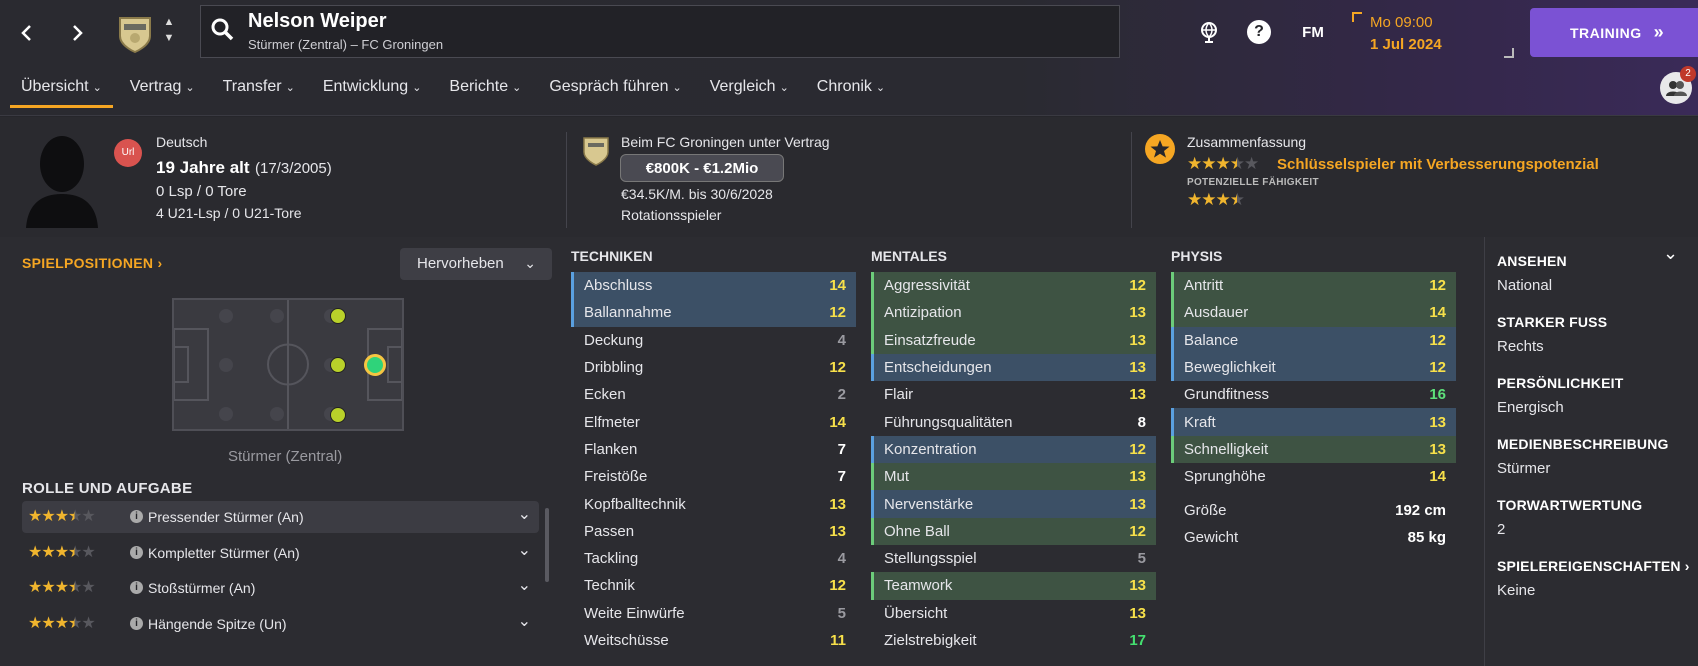  I want to click on attribute-row: Einsatzfreude 13, so click(1013, 340).